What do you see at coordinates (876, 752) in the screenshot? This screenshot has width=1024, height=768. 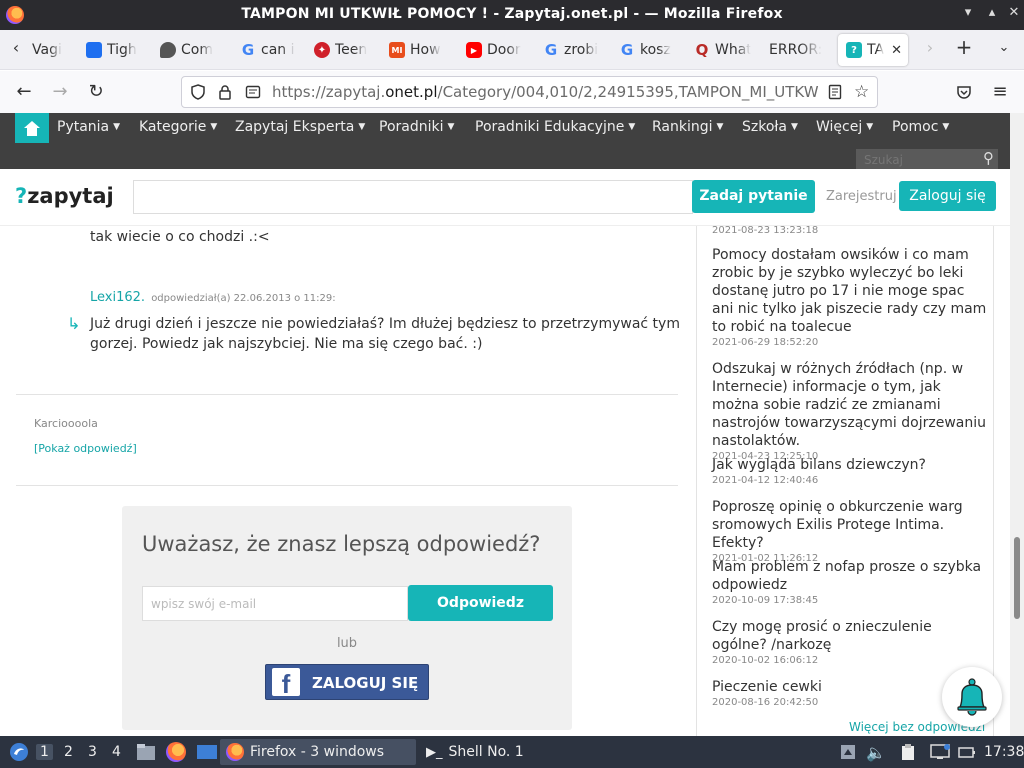 I see `volume-icon: 🔈` at bounding box center [876, 752].